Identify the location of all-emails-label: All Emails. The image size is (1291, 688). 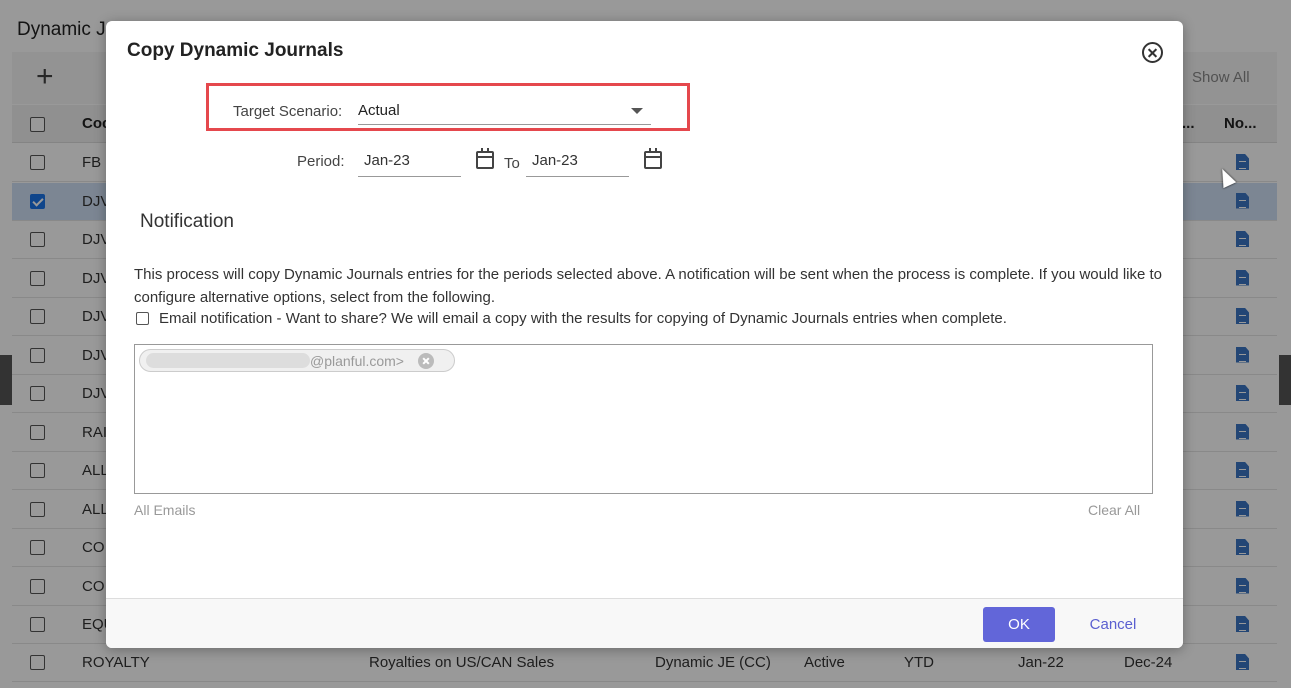
(165, 510).